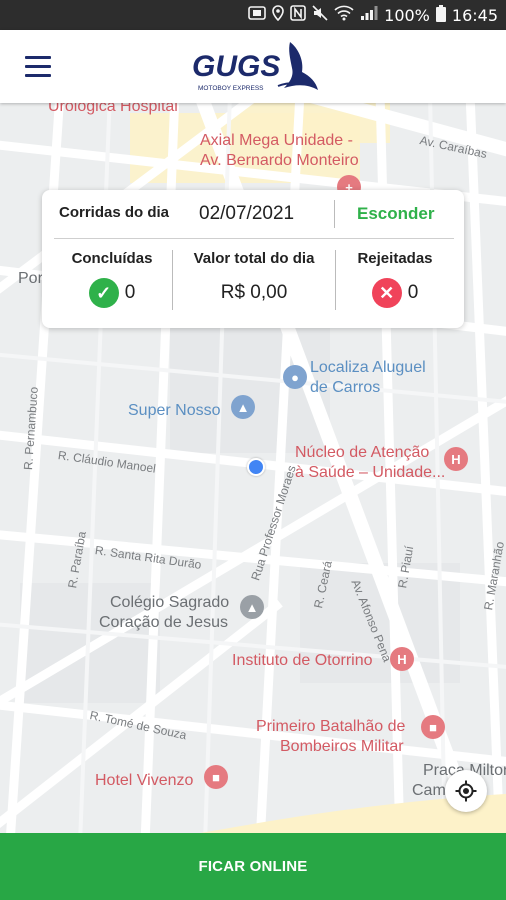 The image size is (506, 900). Describe the element at coordinates (243, 407) in the screenshot. I see `shopping-cart-pin-icon: ▲` at that location.